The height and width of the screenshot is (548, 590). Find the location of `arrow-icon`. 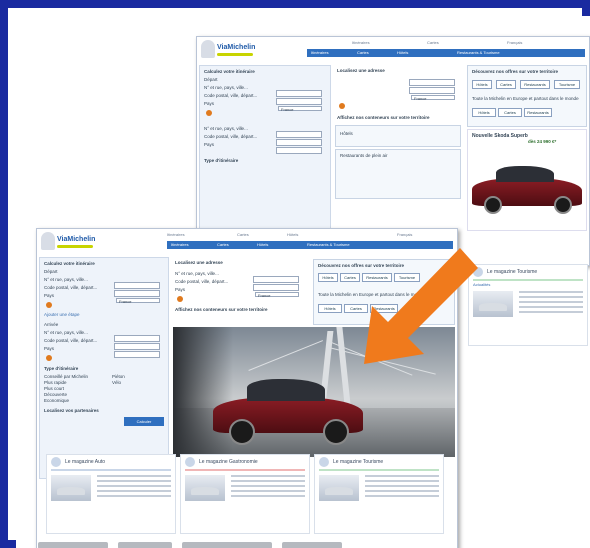

arrow-icon is located at coordinates (421, 306).